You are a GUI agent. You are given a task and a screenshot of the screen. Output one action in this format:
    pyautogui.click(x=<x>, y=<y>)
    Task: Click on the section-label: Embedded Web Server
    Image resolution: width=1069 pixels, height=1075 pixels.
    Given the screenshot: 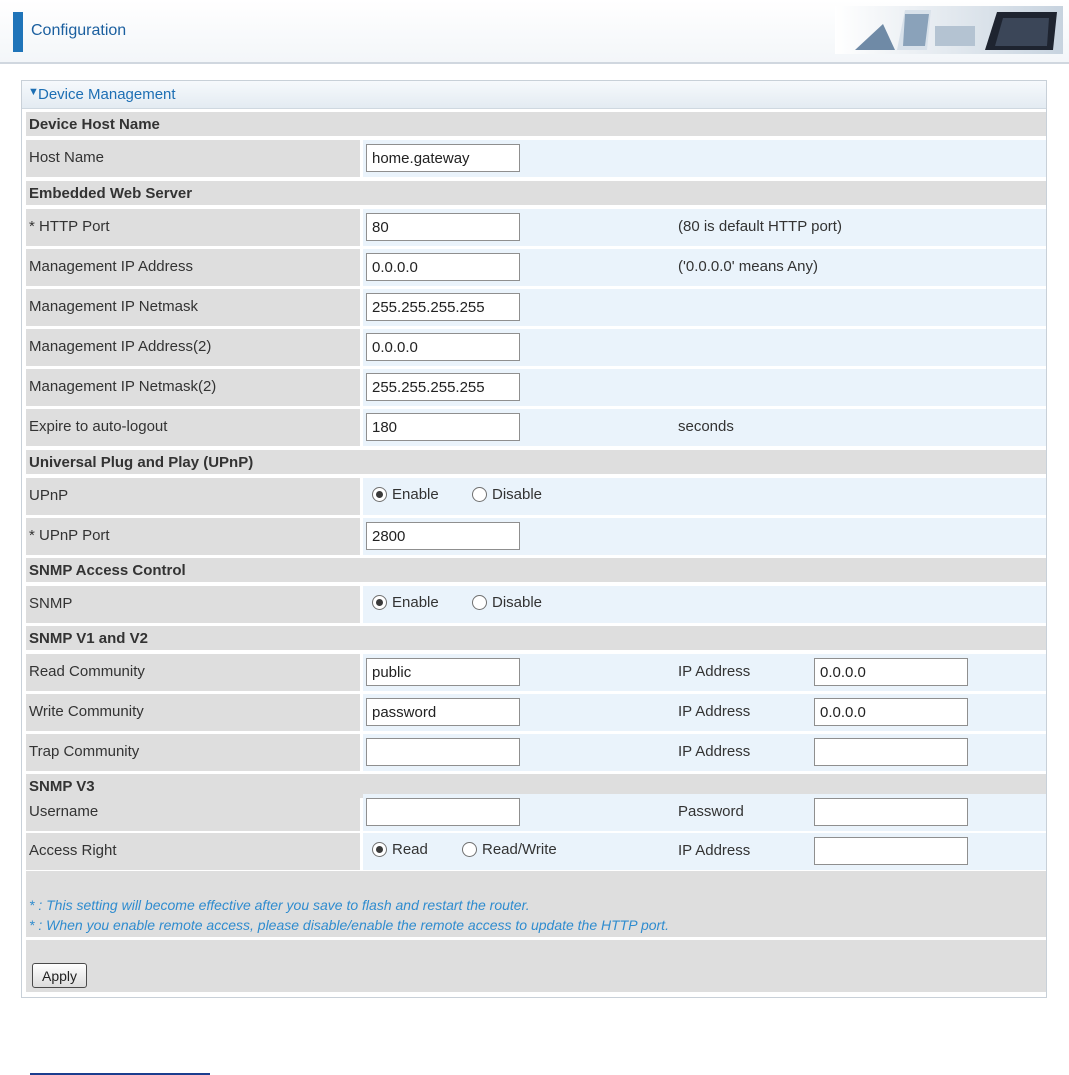 What is the action you would take?
    pyautogui.click(x=111, y=193)
    